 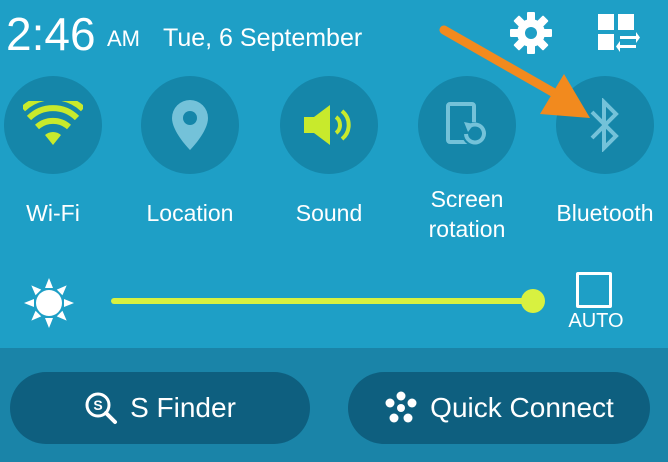 What do you see at coordinates (401, 407) in the screenshot?
I see `quick-connect-icon` at bounding box center [401, 407].